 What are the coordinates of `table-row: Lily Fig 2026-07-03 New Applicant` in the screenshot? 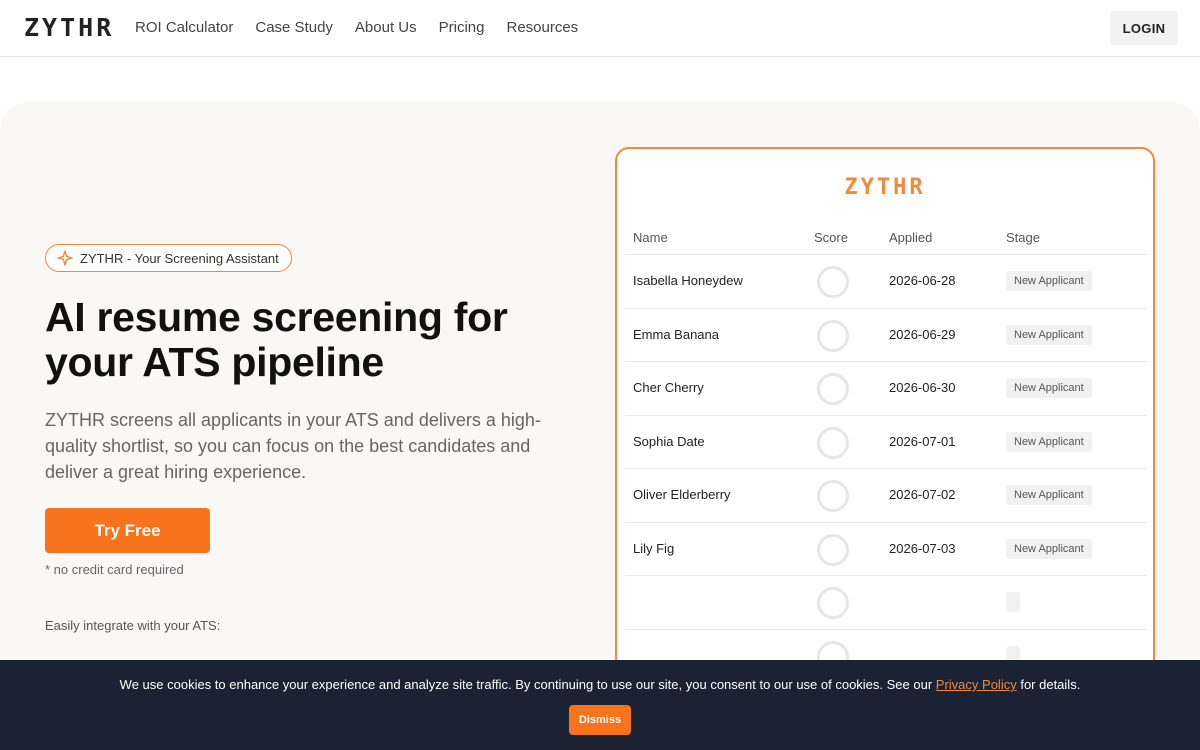 It's located at (886, 549).